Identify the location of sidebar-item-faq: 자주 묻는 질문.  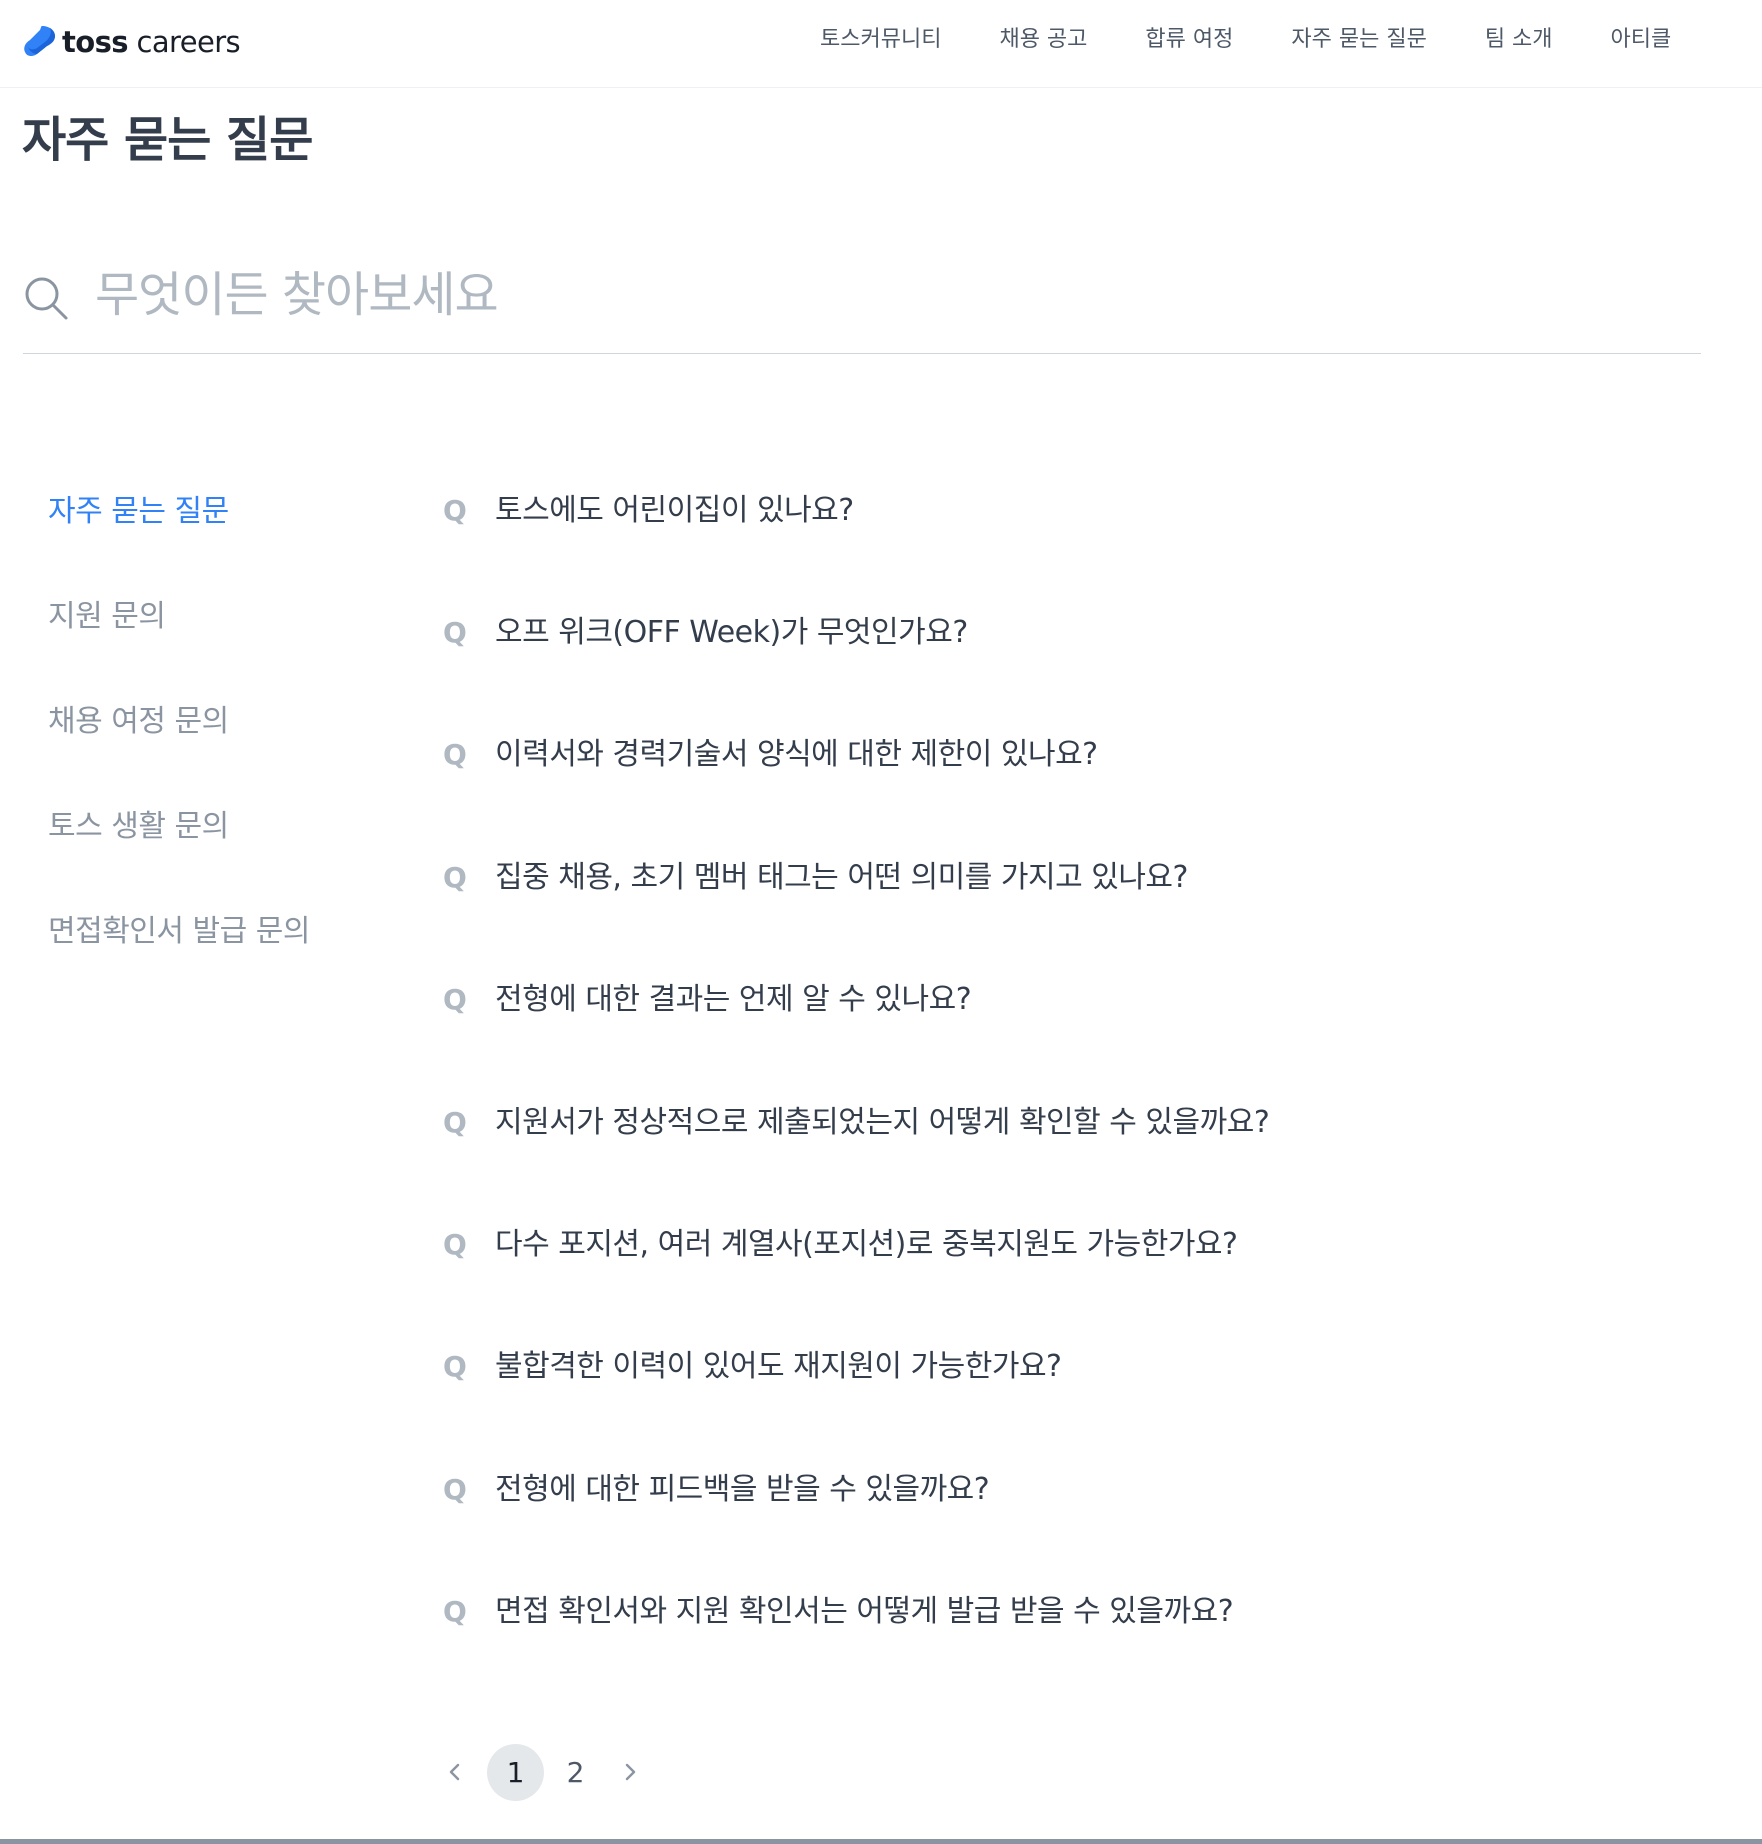
(213, 512).